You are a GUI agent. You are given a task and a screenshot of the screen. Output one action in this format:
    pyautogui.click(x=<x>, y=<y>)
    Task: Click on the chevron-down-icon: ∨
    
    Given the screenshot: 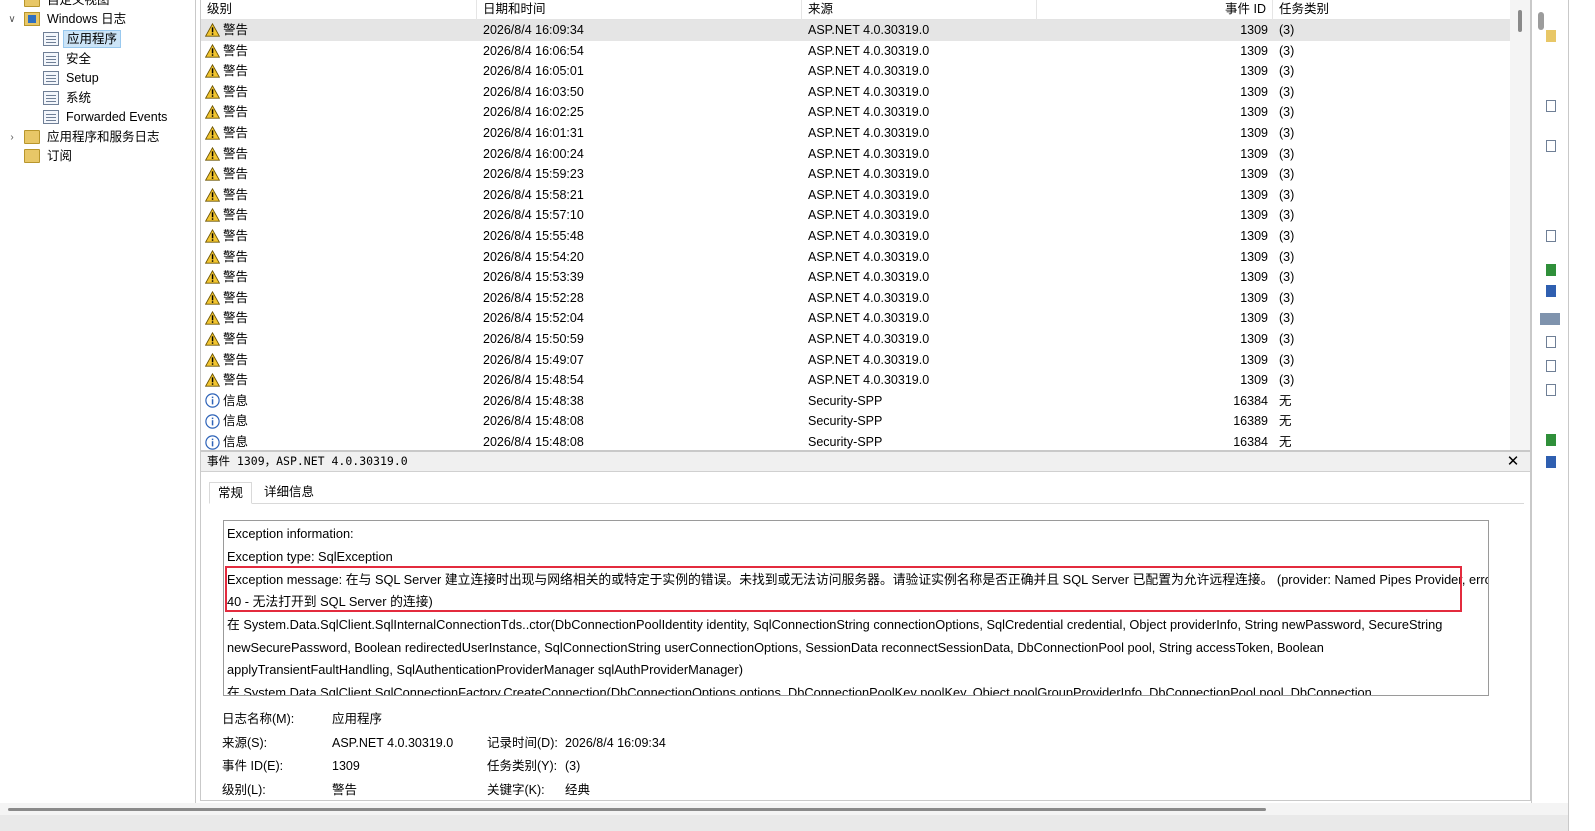 What is the action you would take?
    pyautogui.click(x=12, y=19)
    